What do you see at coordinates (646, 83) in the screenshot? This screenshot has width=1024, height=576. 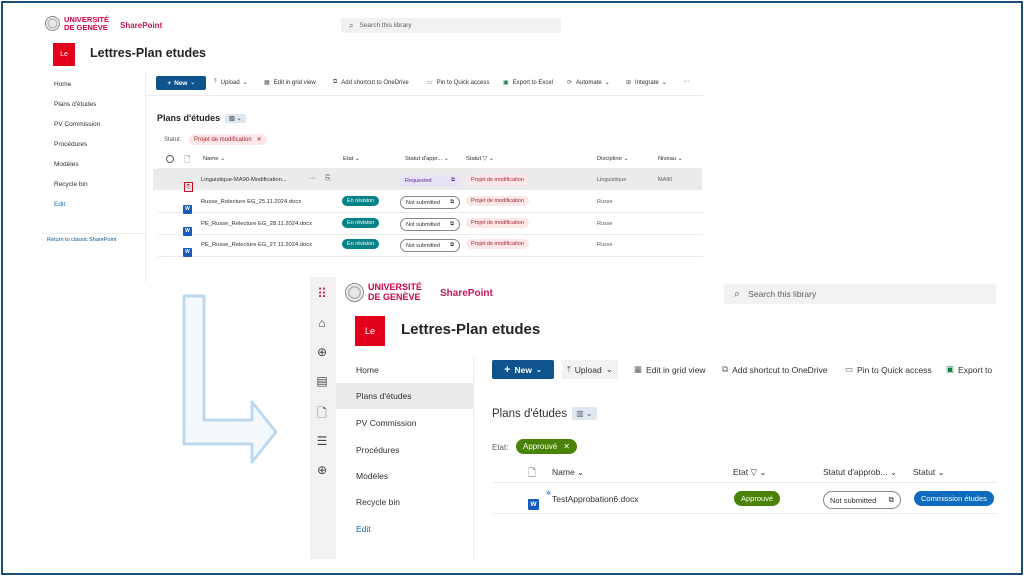 I see `integrate-button: ⊞ Integrate ⌄` at bounding box center [646, 83].